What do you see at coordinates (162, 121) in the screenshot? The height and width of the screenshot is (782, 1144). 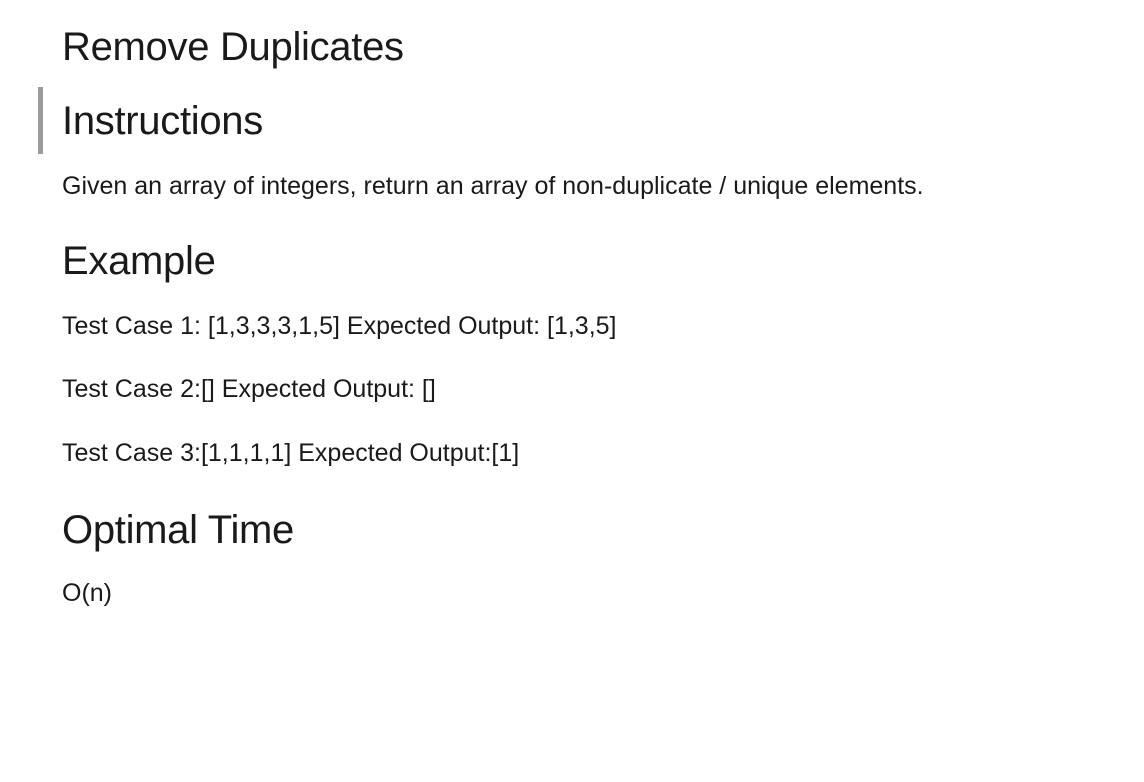 I see `instructions-heading: Instructions` at bounding box center [162, 121].